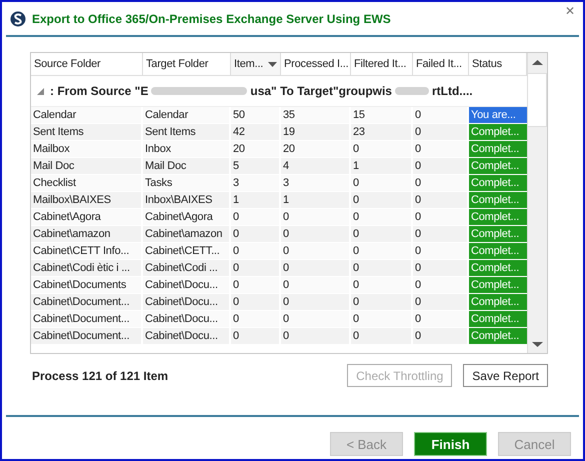 The image size is (585, 461). What do you see at coordinates (100, 375) in the screenshot?
I see `progress-text: Process 121 of 121 Item` at bounding box center [100, 375].